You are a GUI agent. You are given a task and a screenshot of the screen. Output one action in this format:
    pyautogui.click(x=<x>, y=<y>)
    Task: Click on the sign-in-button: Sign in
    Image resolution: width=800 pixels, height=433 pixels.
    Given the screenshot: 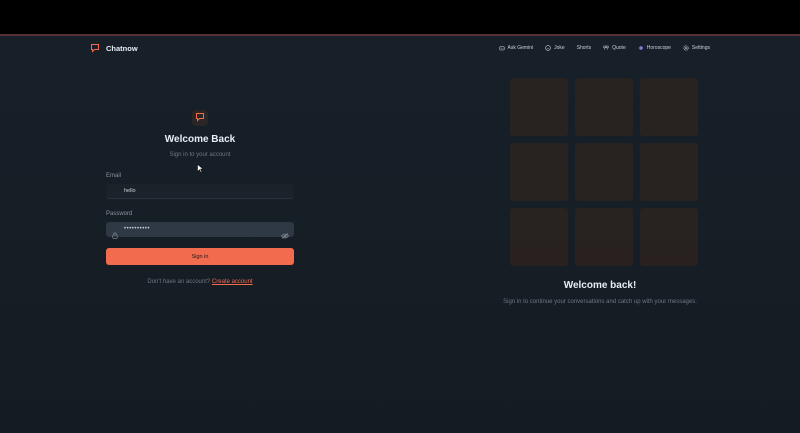 What is the action you would take?
    pyautogui.click(x=200, y=256)
    